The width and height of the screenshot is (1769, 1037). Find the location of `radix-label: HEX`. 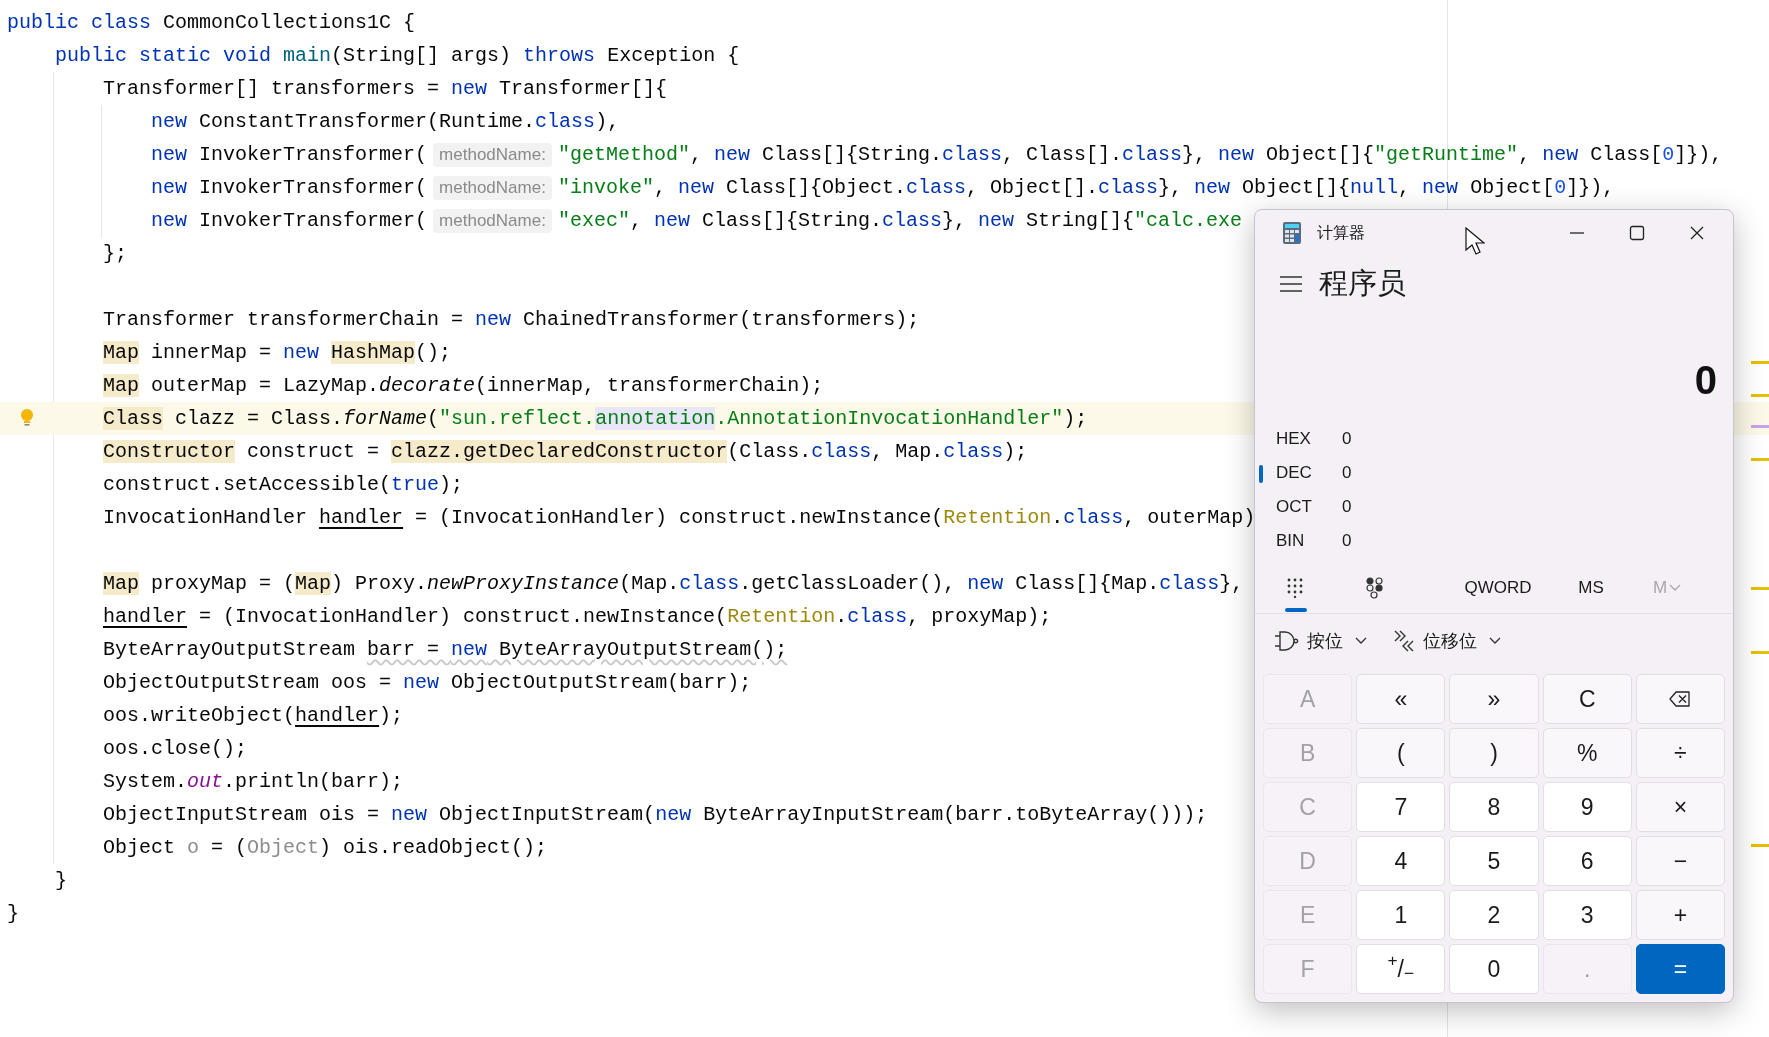

radix-label: HEX is located at coordinates (1294, 439).